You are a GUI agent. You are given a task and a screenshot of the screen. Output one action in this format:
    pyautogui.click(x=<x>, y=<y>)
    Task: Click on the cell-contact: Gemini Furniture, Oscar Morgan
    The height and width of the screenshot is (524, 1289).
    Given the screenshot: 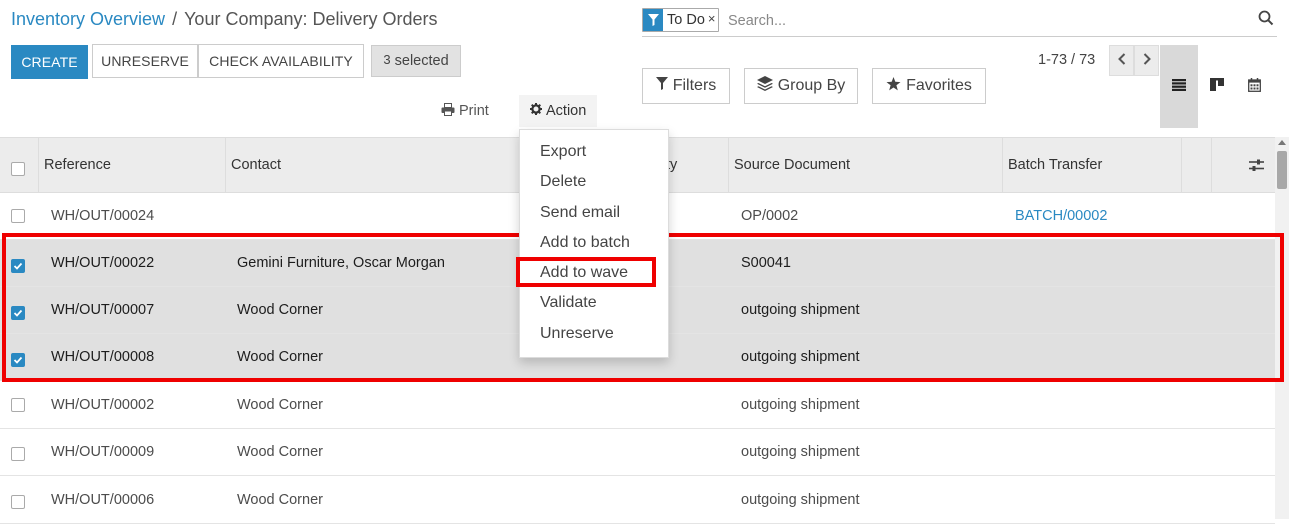 What is the action you would take?
    pyautogui.click(x=341, y=263)
    